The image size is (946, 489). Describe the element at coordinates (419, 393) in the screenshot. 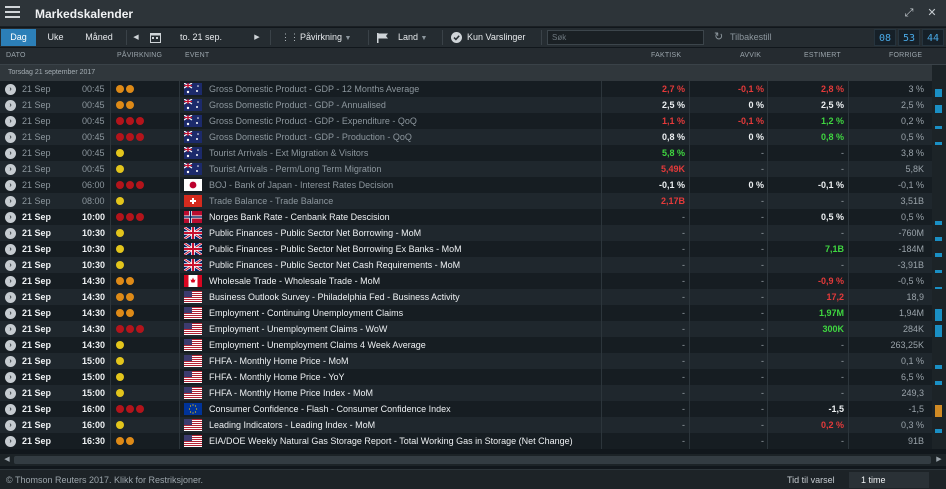

I see `row-event: FHFA - Monthly Home Price Index - MoM` at that location.